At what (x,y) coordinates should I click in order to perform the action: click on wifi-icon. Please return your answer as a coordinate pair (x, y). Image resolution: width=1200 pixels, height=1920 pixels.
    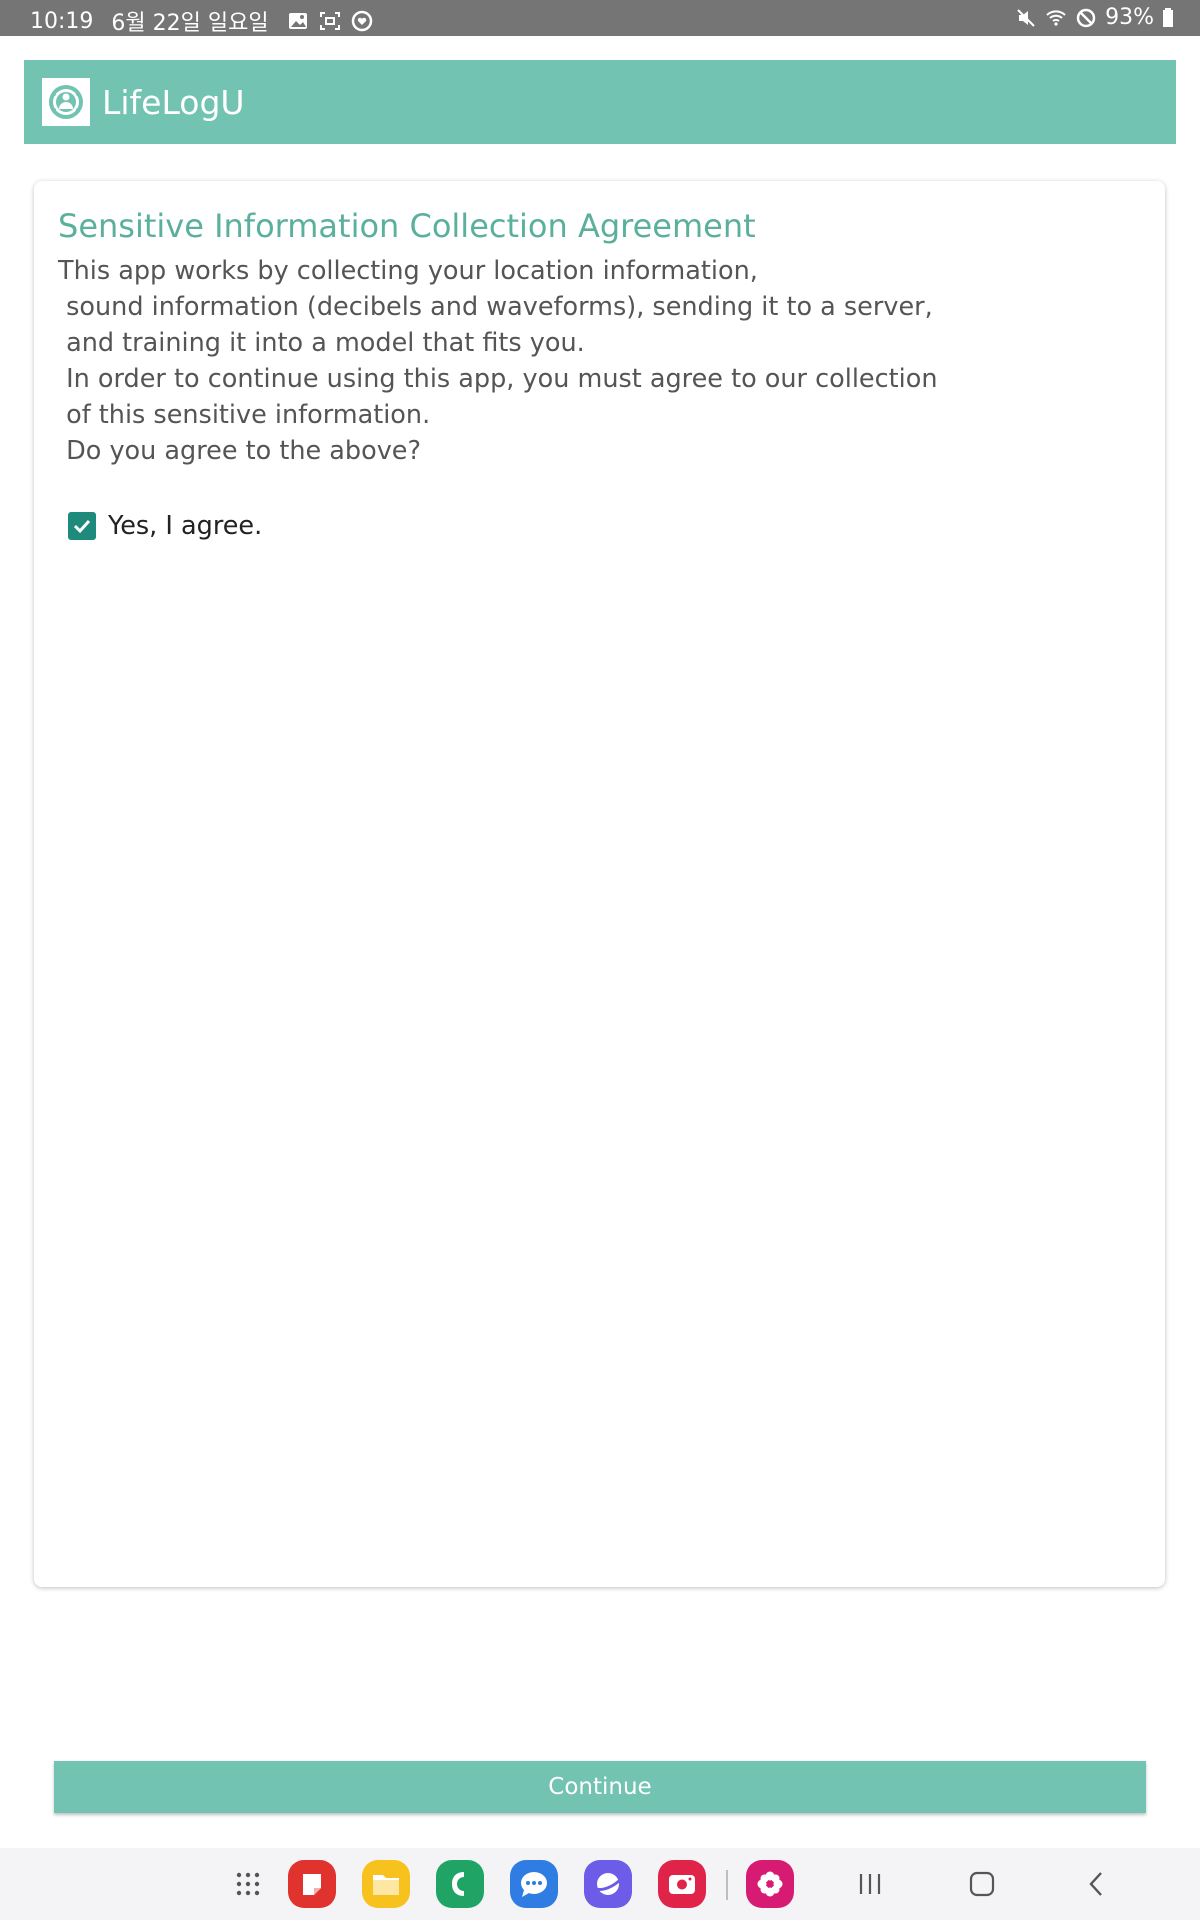
    Looking at the image, I should click on (1056, 17).